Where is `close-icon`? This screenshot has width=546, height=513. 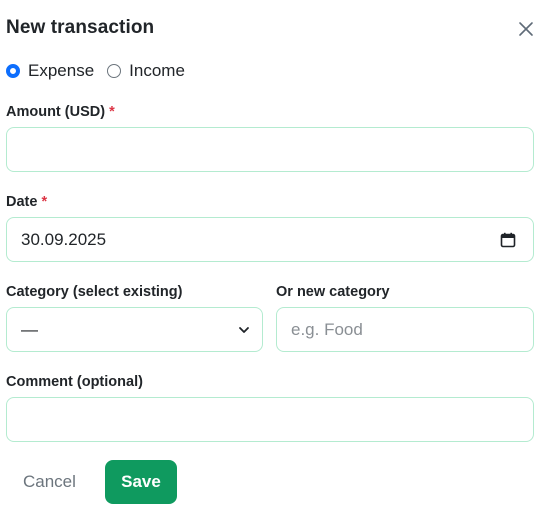 close-icon is located at coordinates (526, 29).